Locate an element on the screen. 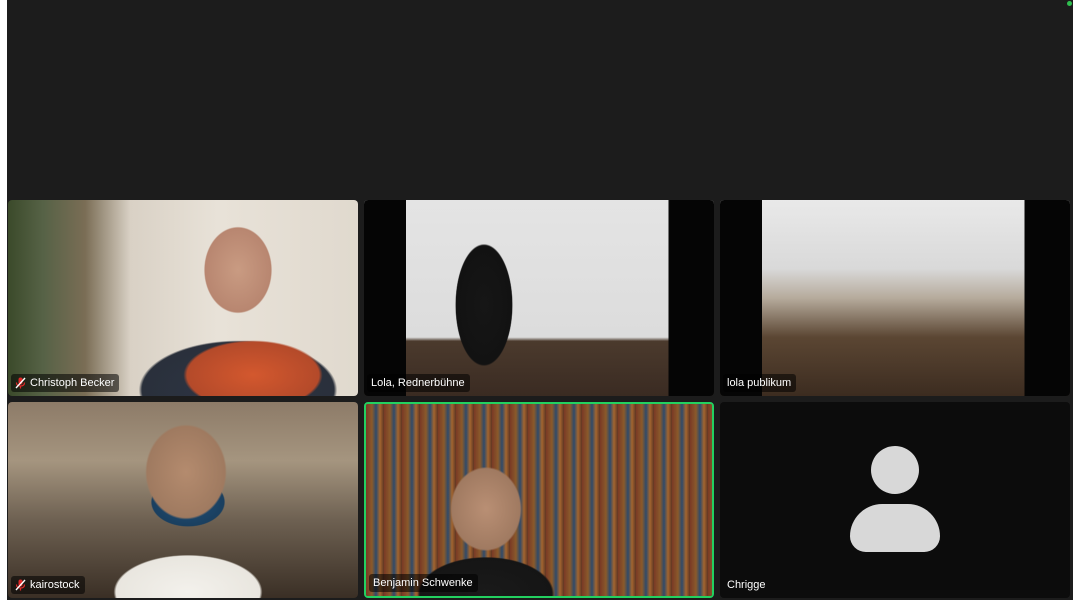 This screenshot has height=600, width=1080. avatar-head is located at coordinates (895, 470).